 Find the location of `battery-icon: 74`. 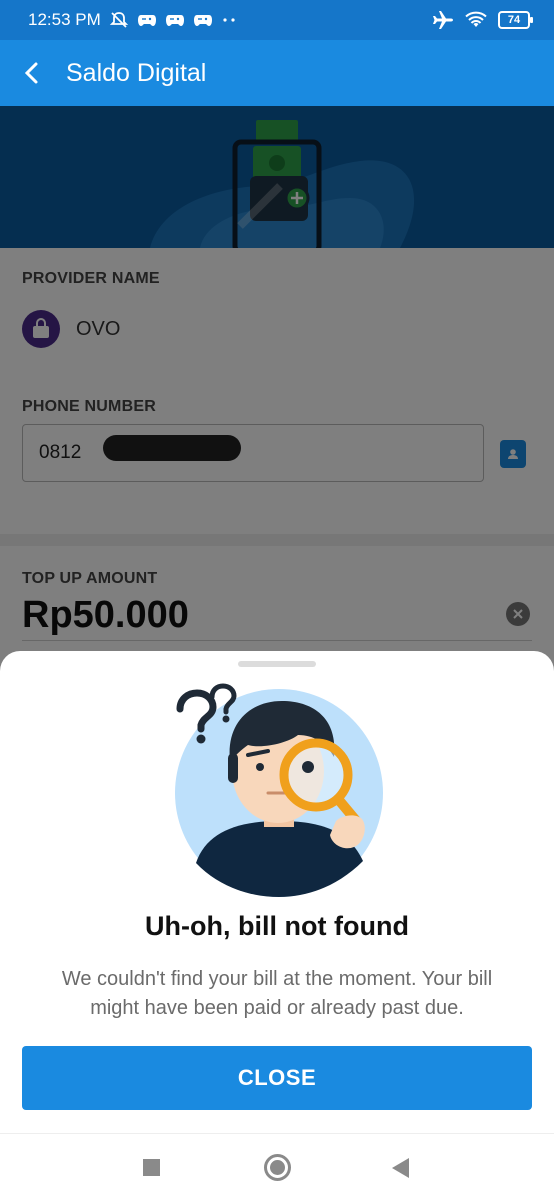

battery-icon: 74 is located at coordinates (515, 20).